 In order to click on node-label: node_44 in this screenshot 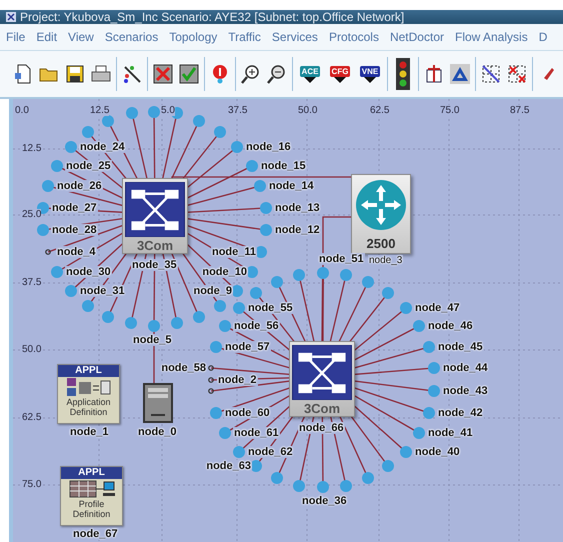, I will do `click(465, 368)`.